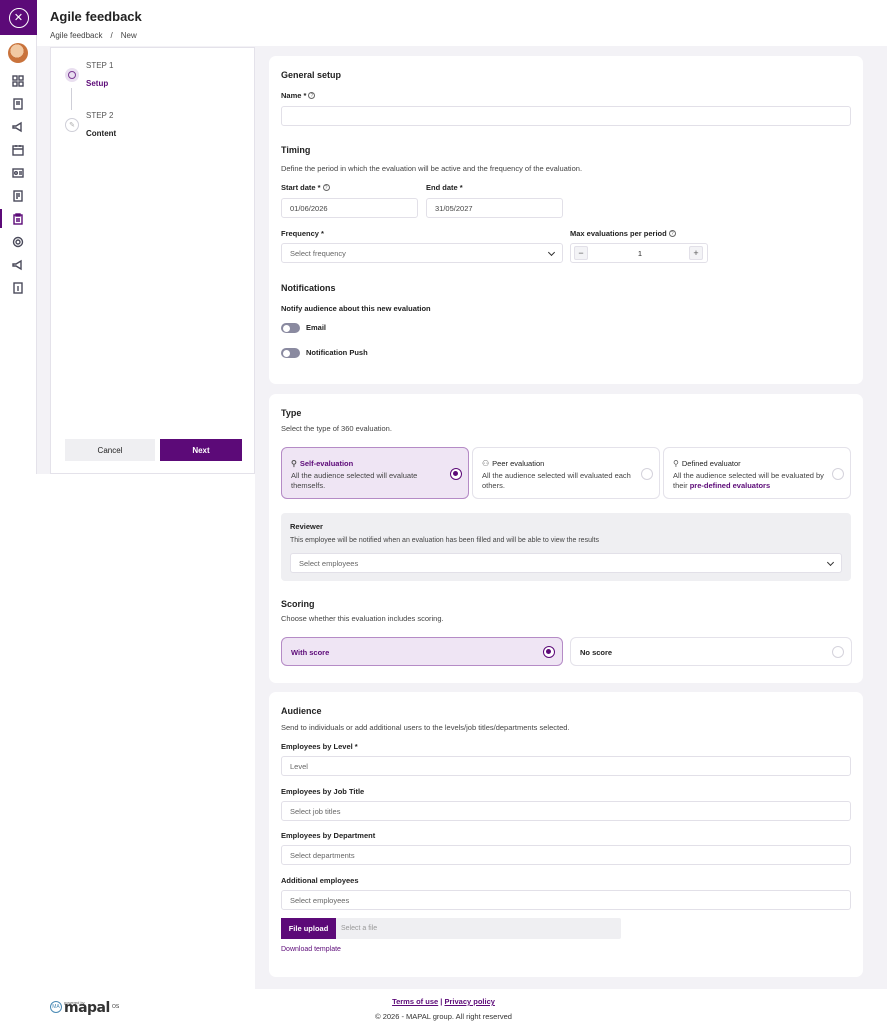 This screenshot has height=1024, width=887. I want to click on bookmark-icon, so click(18, 103).